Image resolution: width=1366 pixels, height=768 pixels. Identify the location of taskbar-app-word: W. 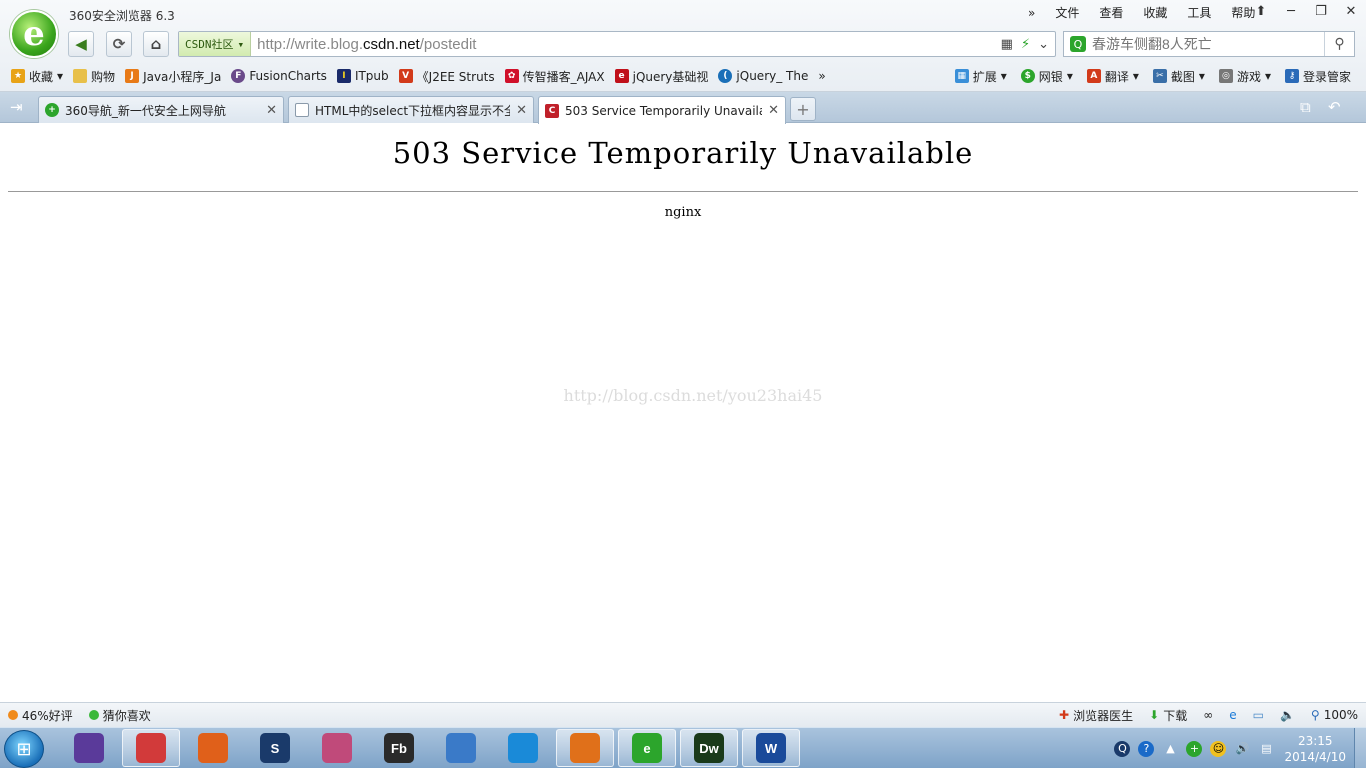
(771, 748).